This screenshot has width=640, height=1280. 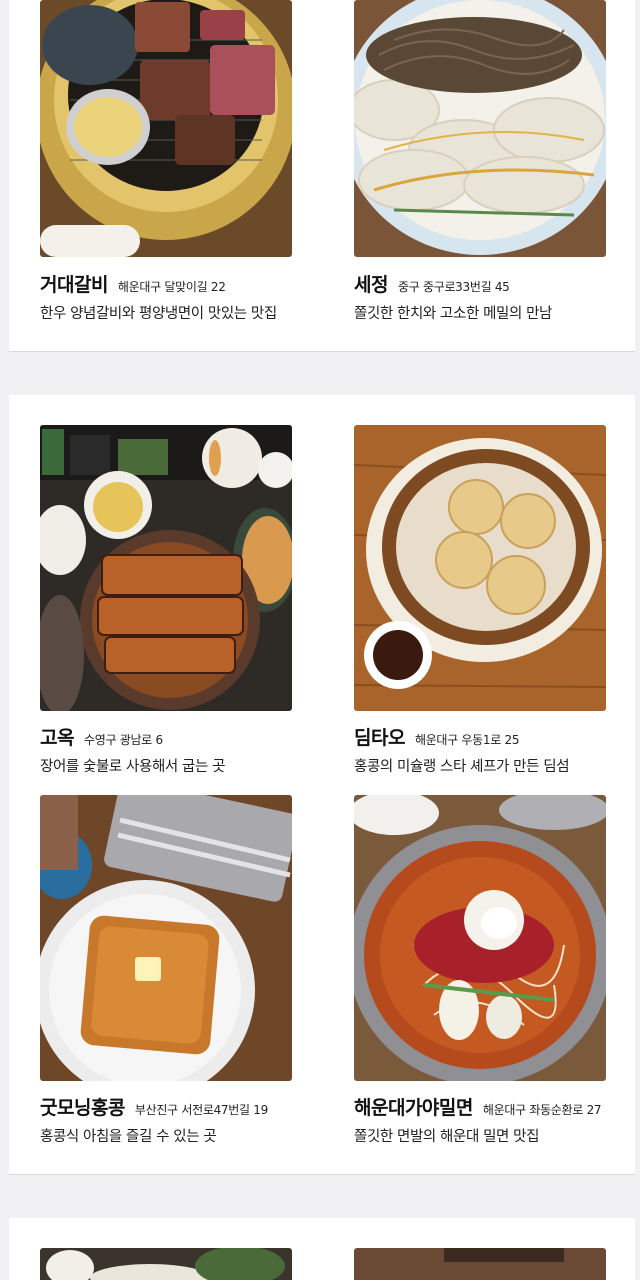 What do you see at coordinates (480, 1264) in the screenshot?
I see `food-photo-partial-right` at bounding box center [480, 1264].